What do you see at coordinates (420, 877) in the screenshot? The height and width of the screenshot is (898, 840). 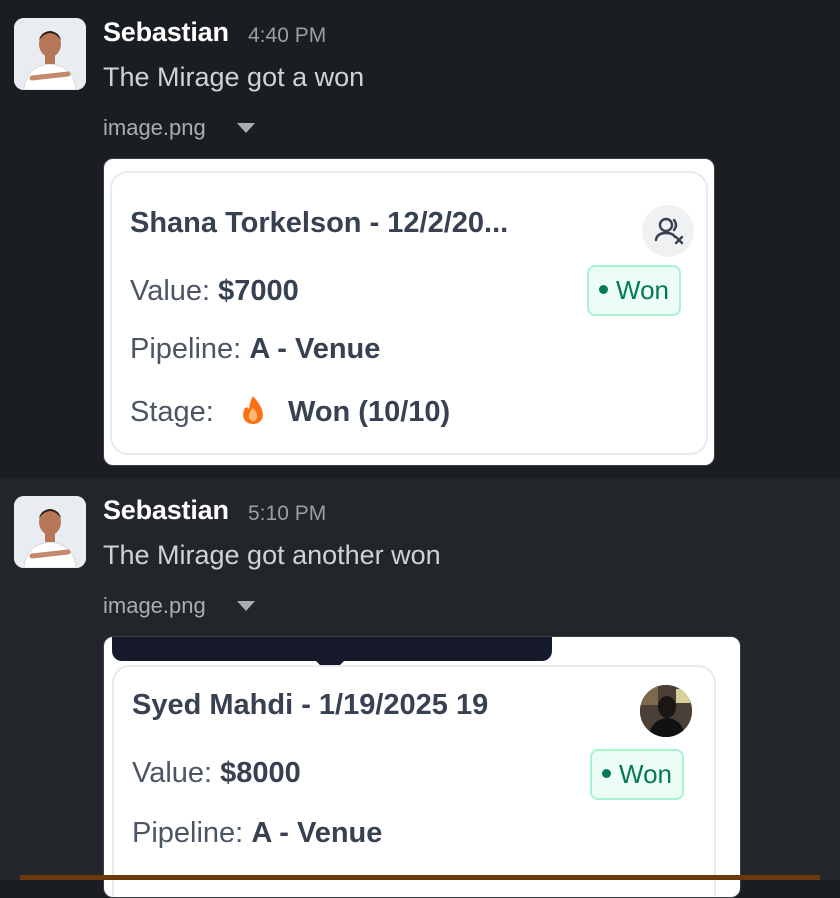 I see `bottom-edge-bar` at bounding box center [420, 877].